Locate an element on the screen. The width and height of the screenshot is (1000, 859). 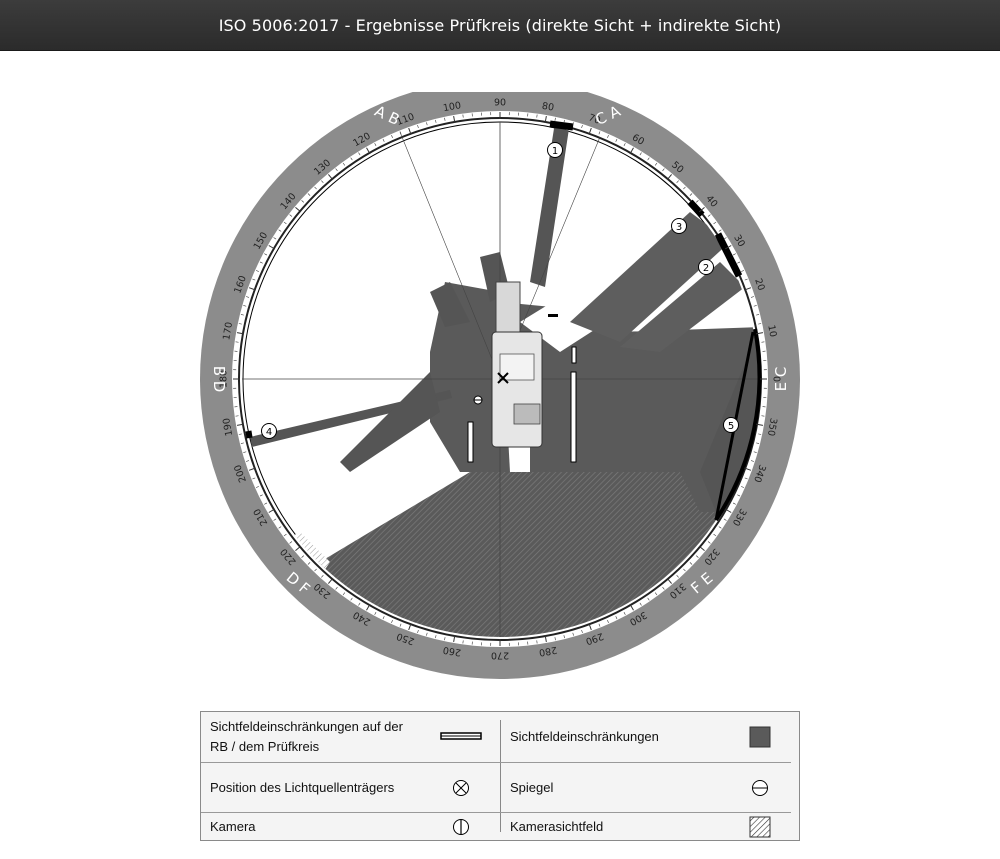
marker-3: 3 is located at coordinates (679, 227).